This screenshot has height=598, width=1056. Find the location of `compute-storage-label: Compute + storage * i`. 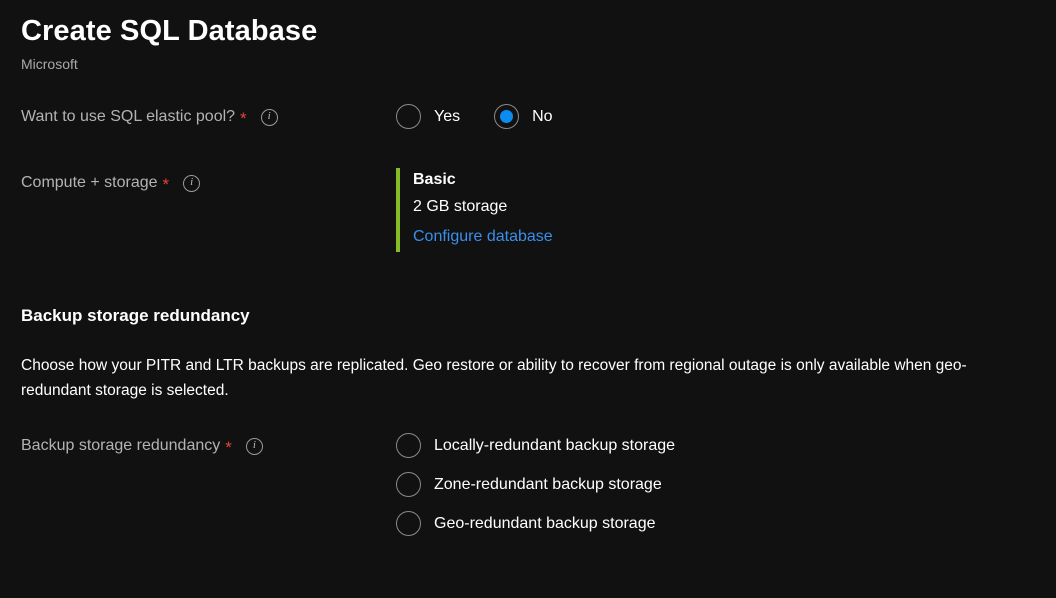

compute-storage-label: Compute + storage * i is located at coordinates (208, 182).